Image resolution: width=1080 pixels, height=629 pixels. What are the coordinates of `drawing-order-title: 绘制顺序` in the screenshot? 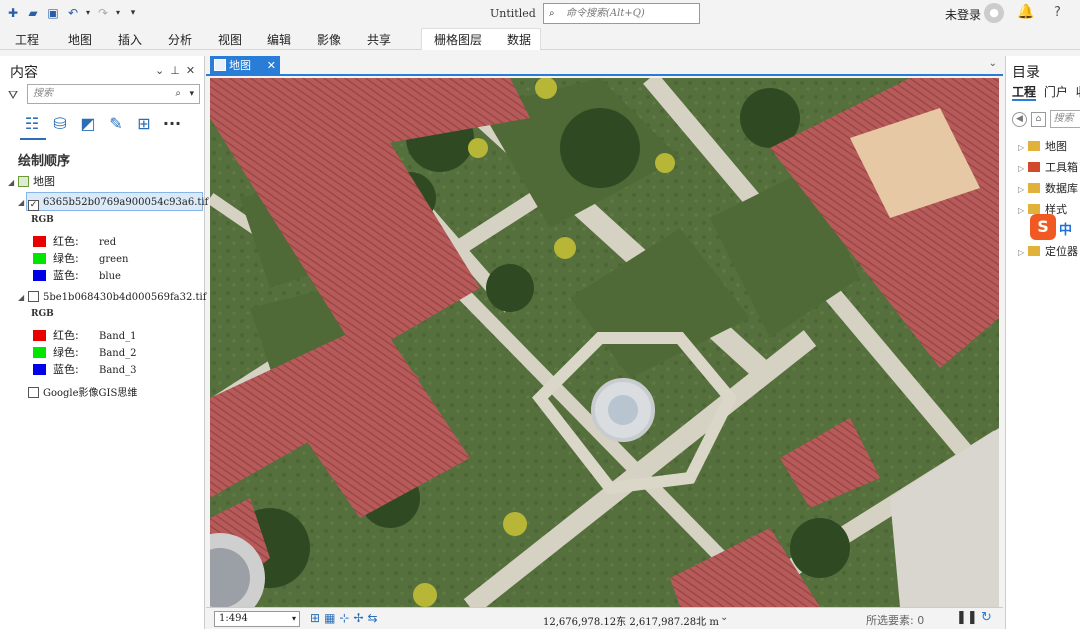 It's located at (44, 161).